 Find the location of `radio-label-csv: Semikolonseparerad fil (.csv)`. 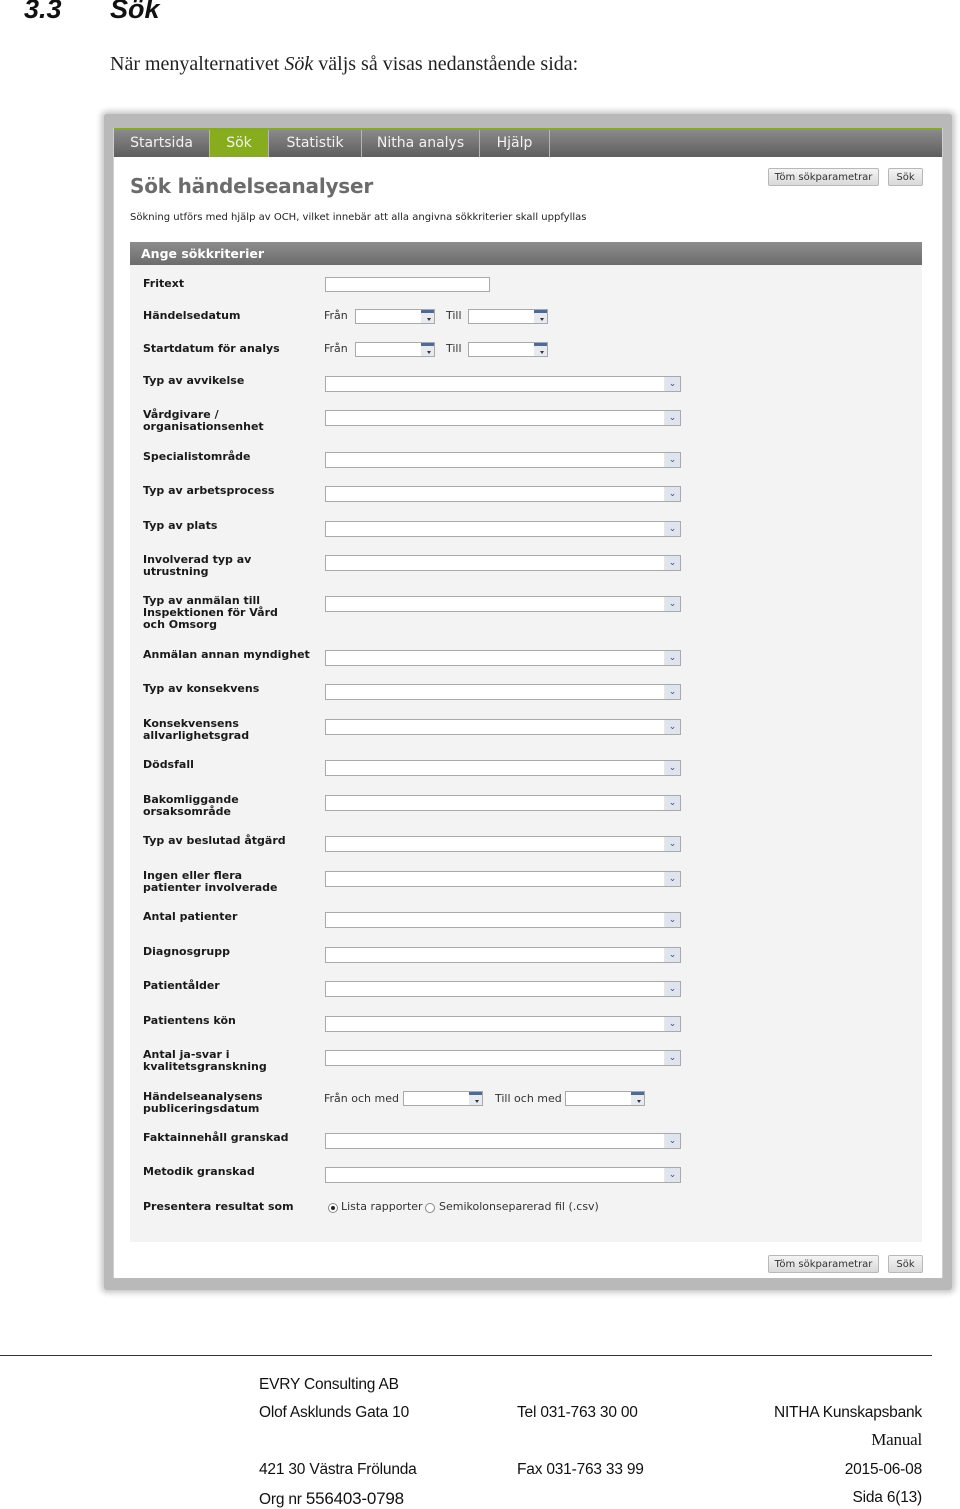

radio-label-csv: Semikolonseparerad fil (.csv) is located at coordinates (519, 1207).